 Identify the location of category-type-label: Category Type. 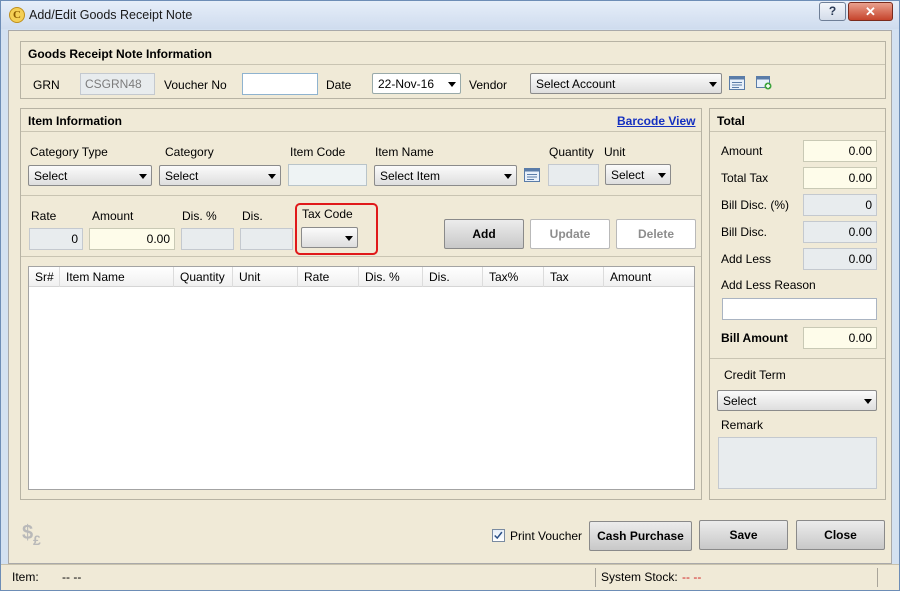
(69, 152).